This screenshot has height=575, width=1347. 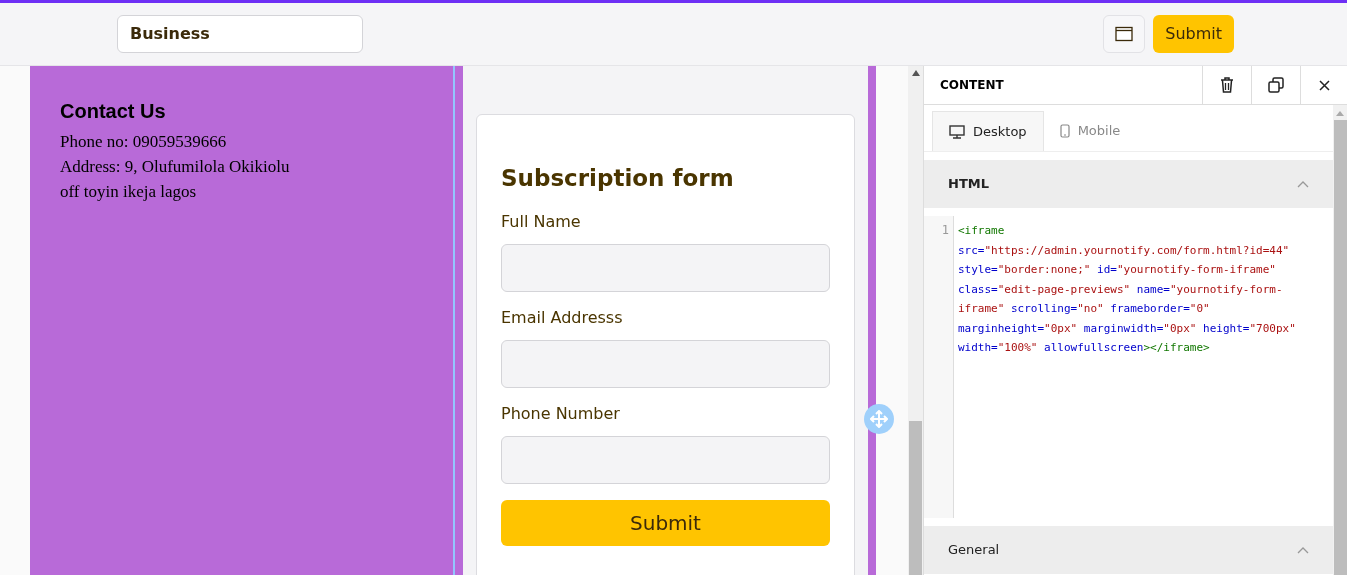 I want to click on code-line: iframe" scrolling="no" frameborder="0", so click(x=1084, y=309).